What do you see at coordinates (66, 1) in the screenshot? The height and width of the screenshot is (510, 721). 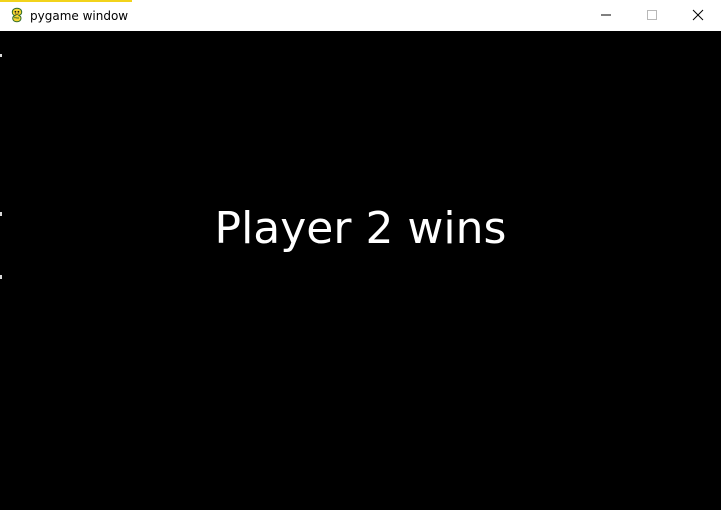 I see `title-bar-accent` at bounding box center [66, 1].